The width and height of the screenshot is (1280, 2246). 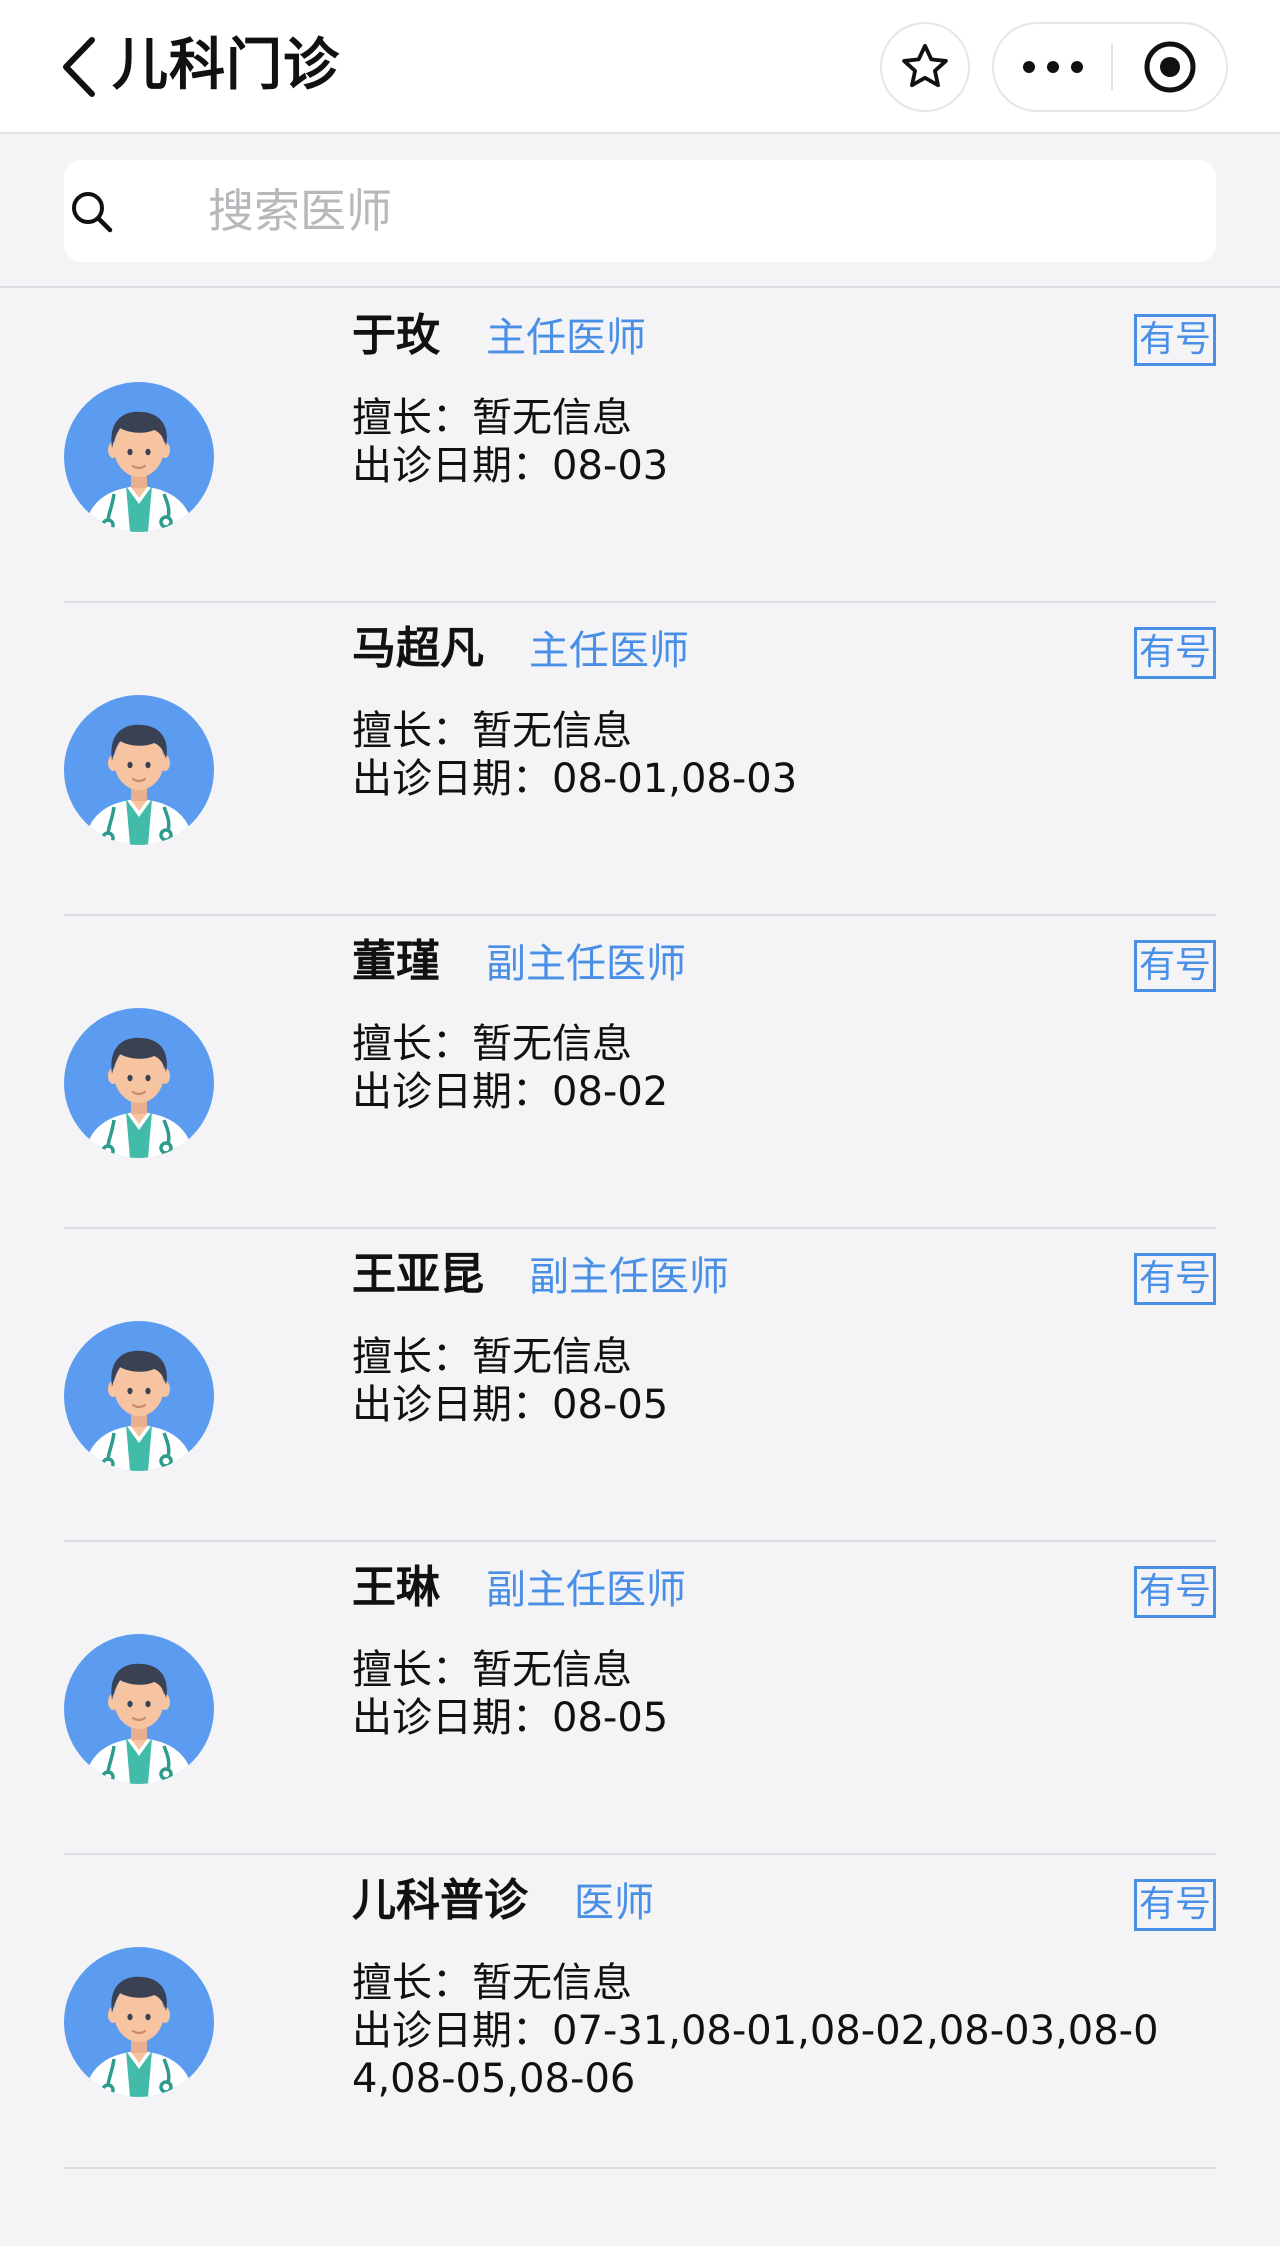 What do you see at coordinates (396, 335) in the screenshot?
I see `doctor-name: 于玫` at bounding box center [396, 335].